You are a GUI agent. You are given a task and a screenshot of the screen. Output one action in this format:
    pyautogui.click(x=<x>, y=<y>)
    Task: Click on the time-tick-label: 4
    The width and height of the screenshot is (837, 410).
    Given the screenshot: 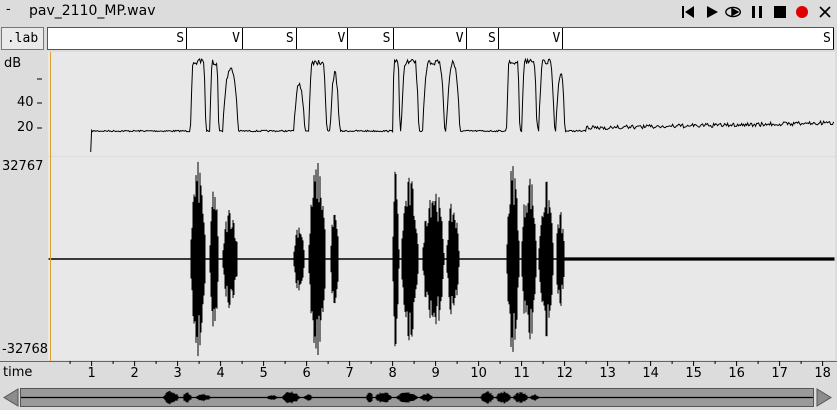 What is the action you would take?
    pyautogui.click(x=220, y=373)
    